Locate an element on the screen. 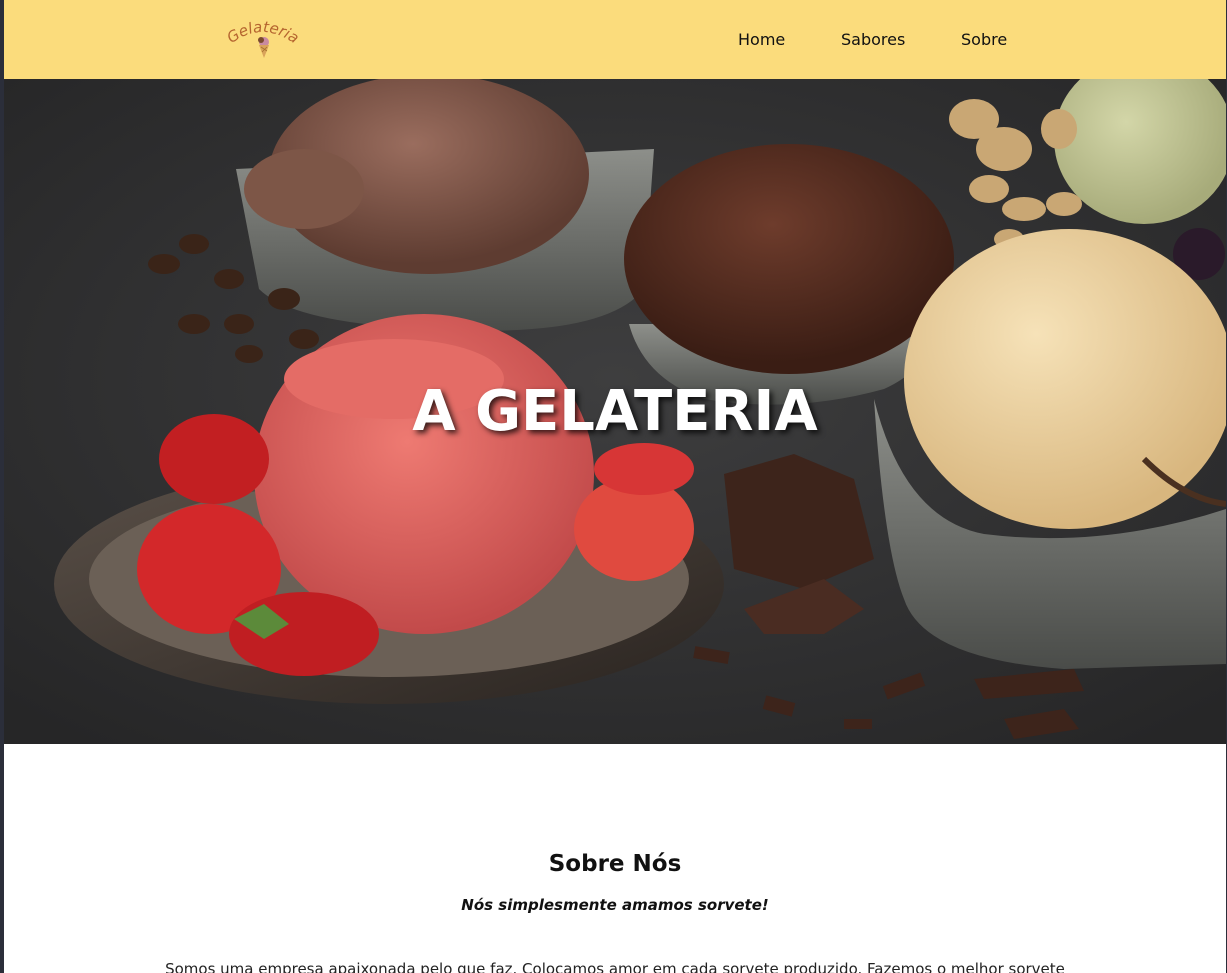 This screenshot has height=973, width=1227. brand-logo: Gelateria is located at coordinates (262, 39).